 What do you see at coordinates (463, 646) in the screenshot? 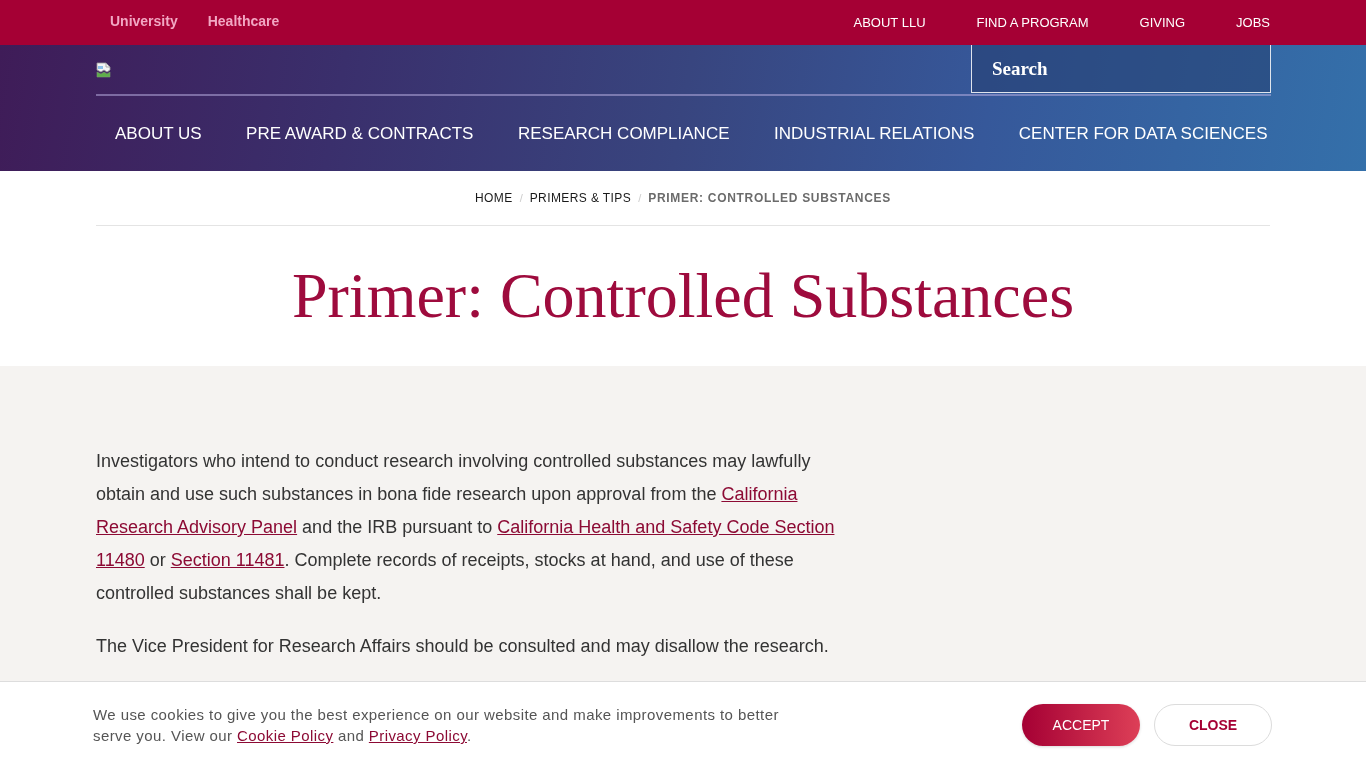
I see `paragraph: The Vice President for Research Affairs should be consulted and may disallow the research.` at bounding box center [463, 646].